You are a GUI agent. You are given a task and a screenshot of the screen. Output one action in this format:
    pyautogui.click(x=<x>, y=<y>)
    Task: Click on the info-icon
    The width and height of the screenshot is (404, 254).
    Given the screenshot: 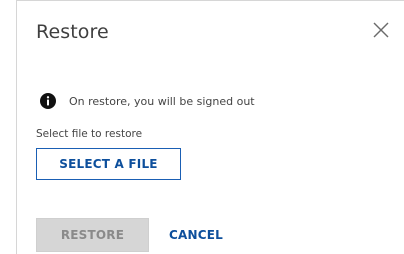 What is the action you would take?
    pyautogui.click(x=48, y=101)
    